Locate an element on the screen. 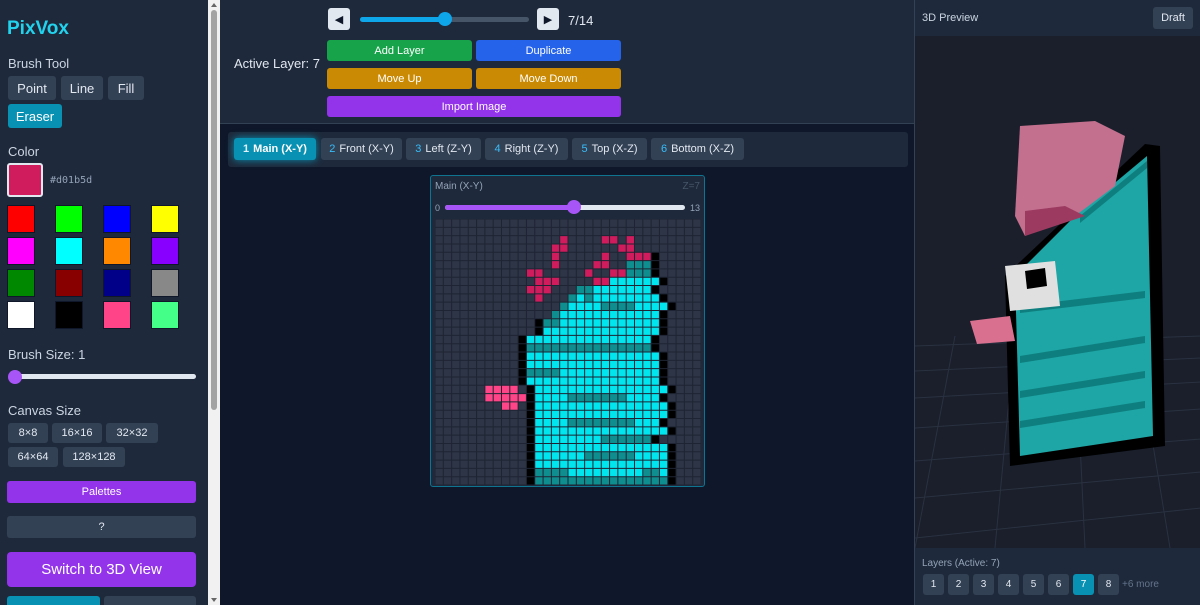  tab-bottom-xz: 6 Bottom (X-Z) is located at coordinates (697, 149).